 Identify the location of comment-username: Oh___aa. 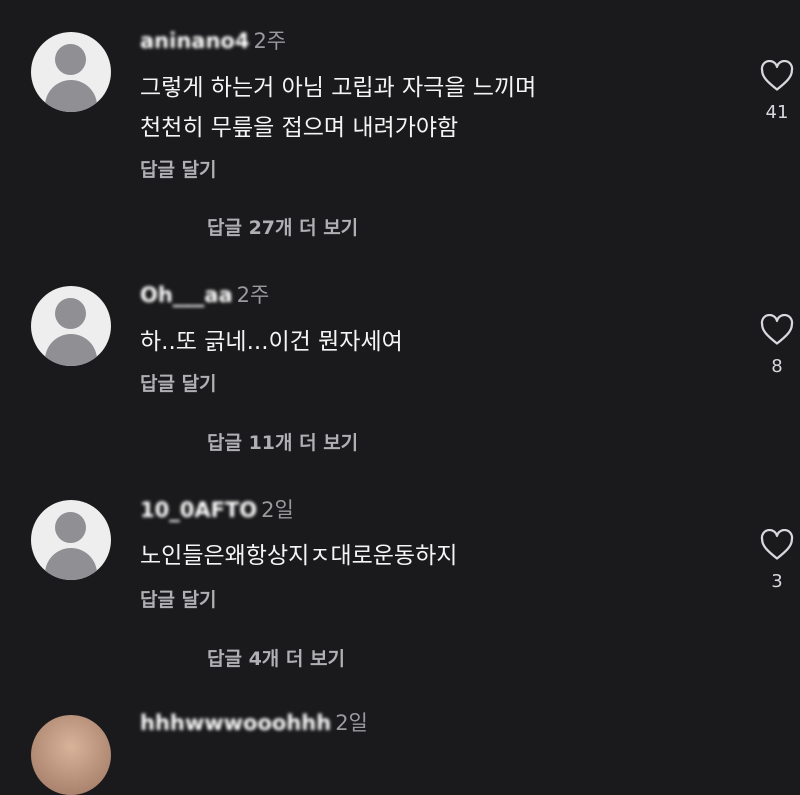
(186, 295).